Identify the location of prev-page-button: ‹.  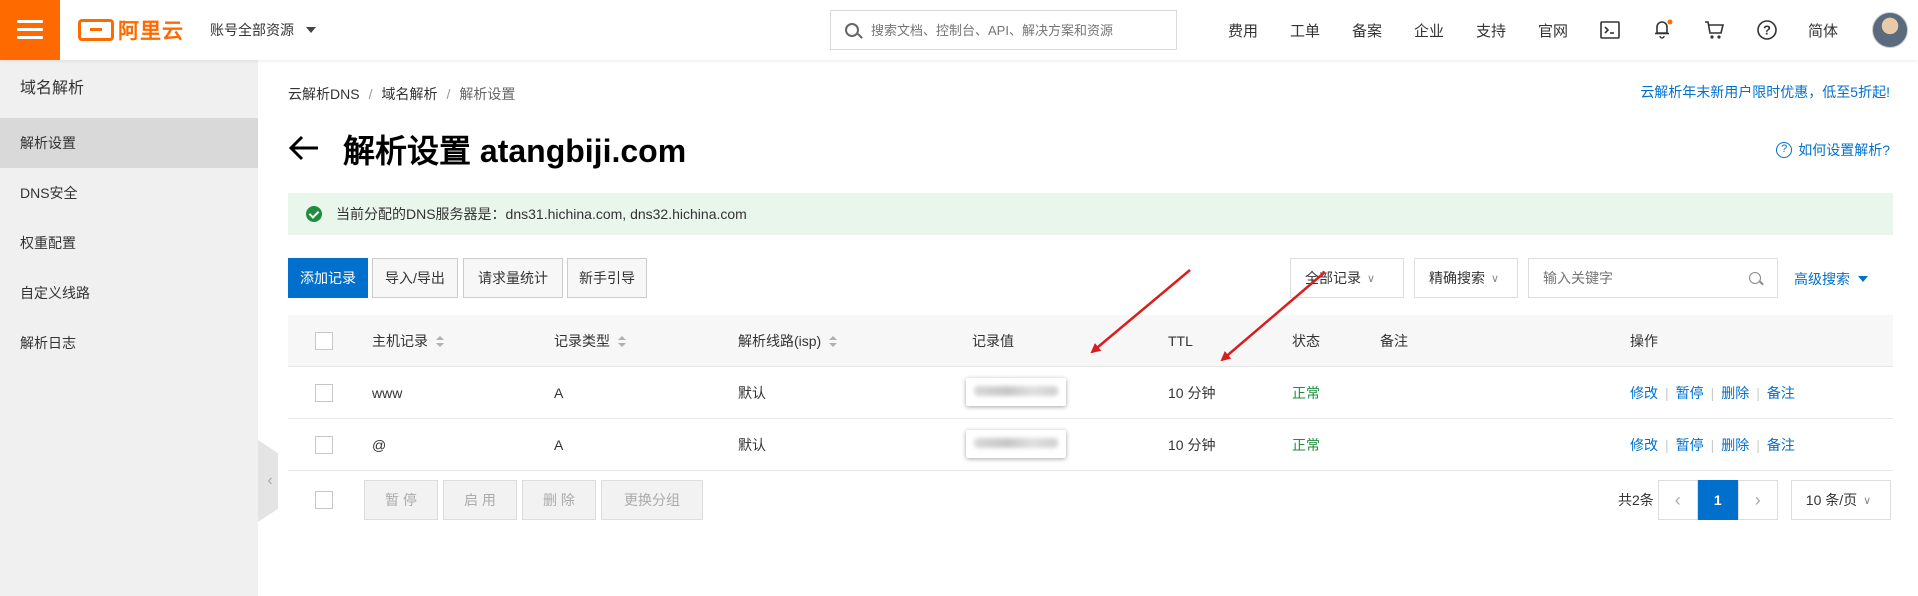
(1677, 500).